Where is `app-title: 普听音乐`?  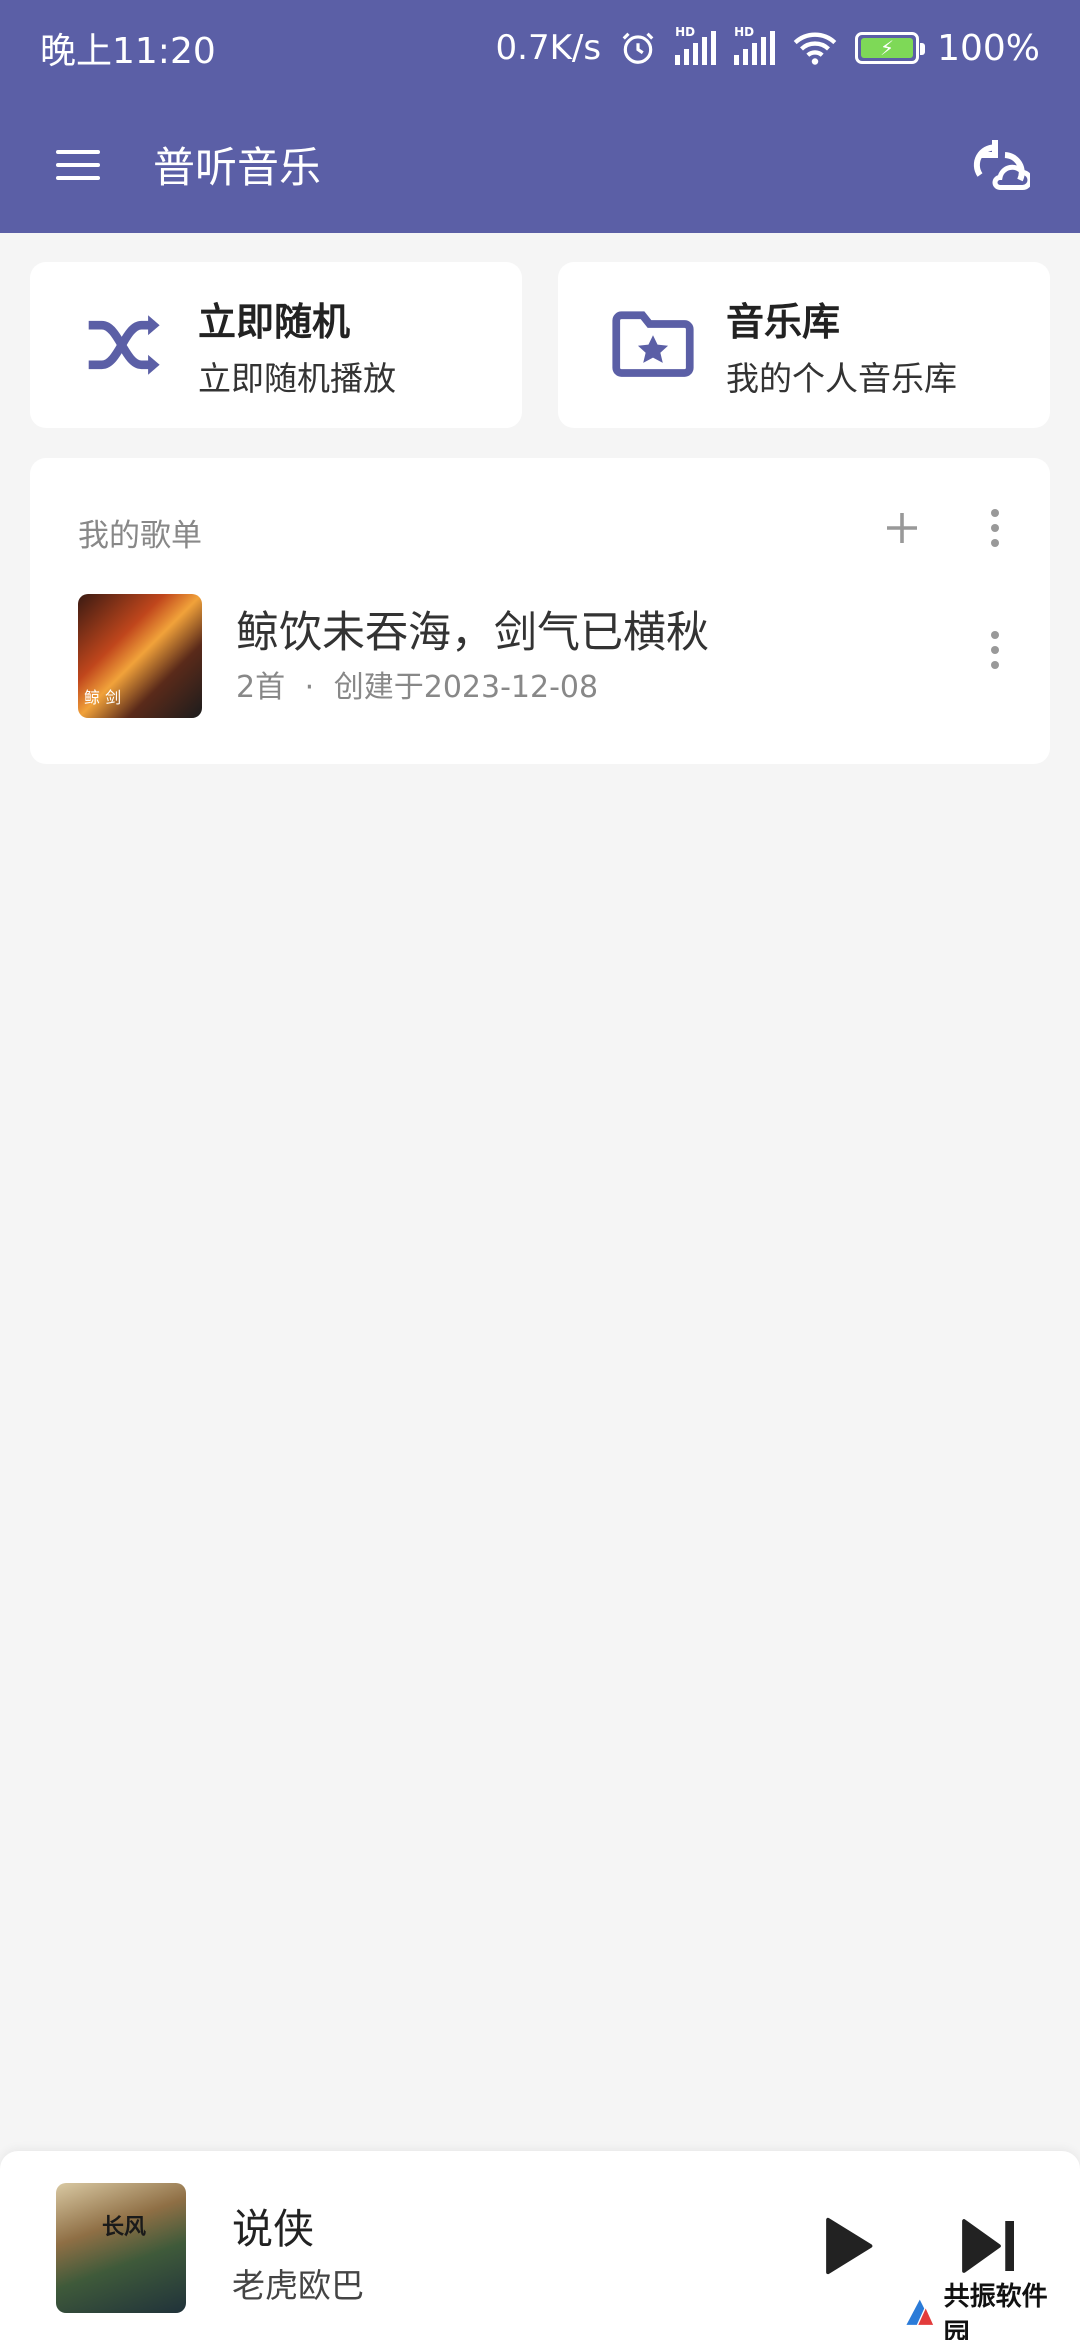 app-title: 普听音乐 is located at coordinates (237, 167).